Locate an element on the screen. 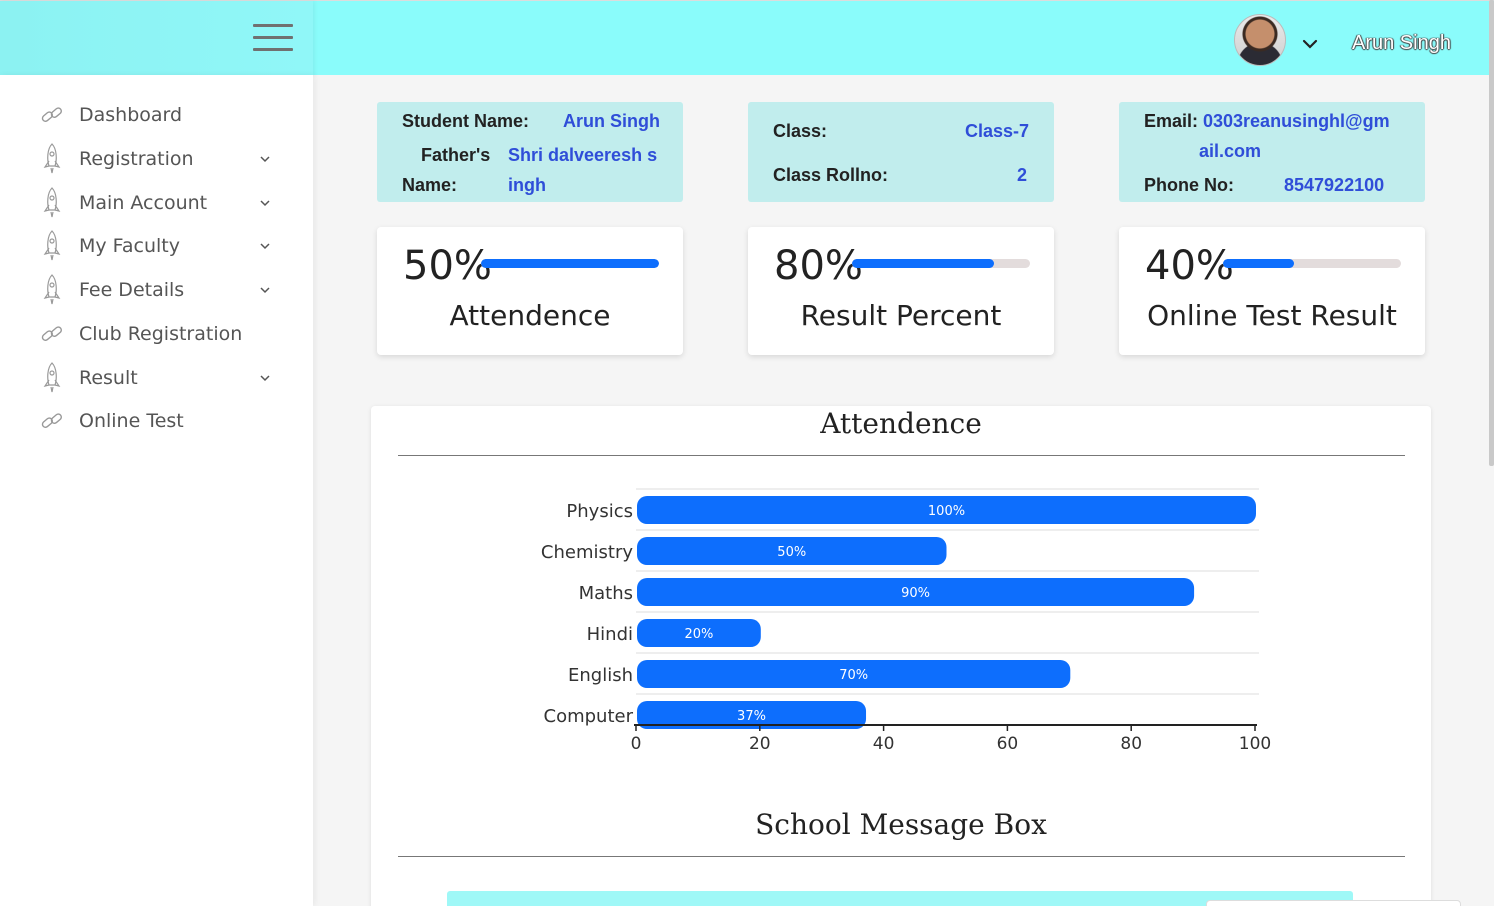 The width and height of the screenshot is (1494, 906). sidebar-item-label: Main Account is located at coordinates (143, 203).